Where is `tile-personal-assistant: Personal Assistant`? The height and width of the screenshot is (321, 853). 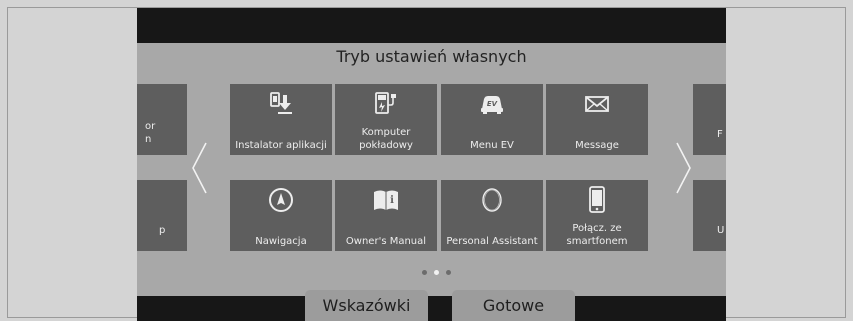 tile-personal-assistant: Personal Assistant is located at coordinates (492, 215).